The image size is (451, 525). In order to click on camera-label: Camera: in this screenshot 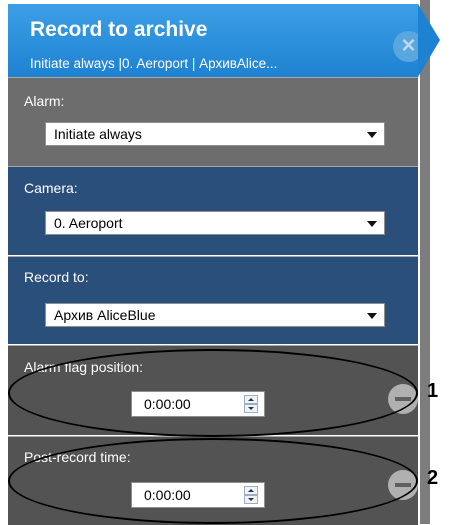, I will do `click(51, 188)`.